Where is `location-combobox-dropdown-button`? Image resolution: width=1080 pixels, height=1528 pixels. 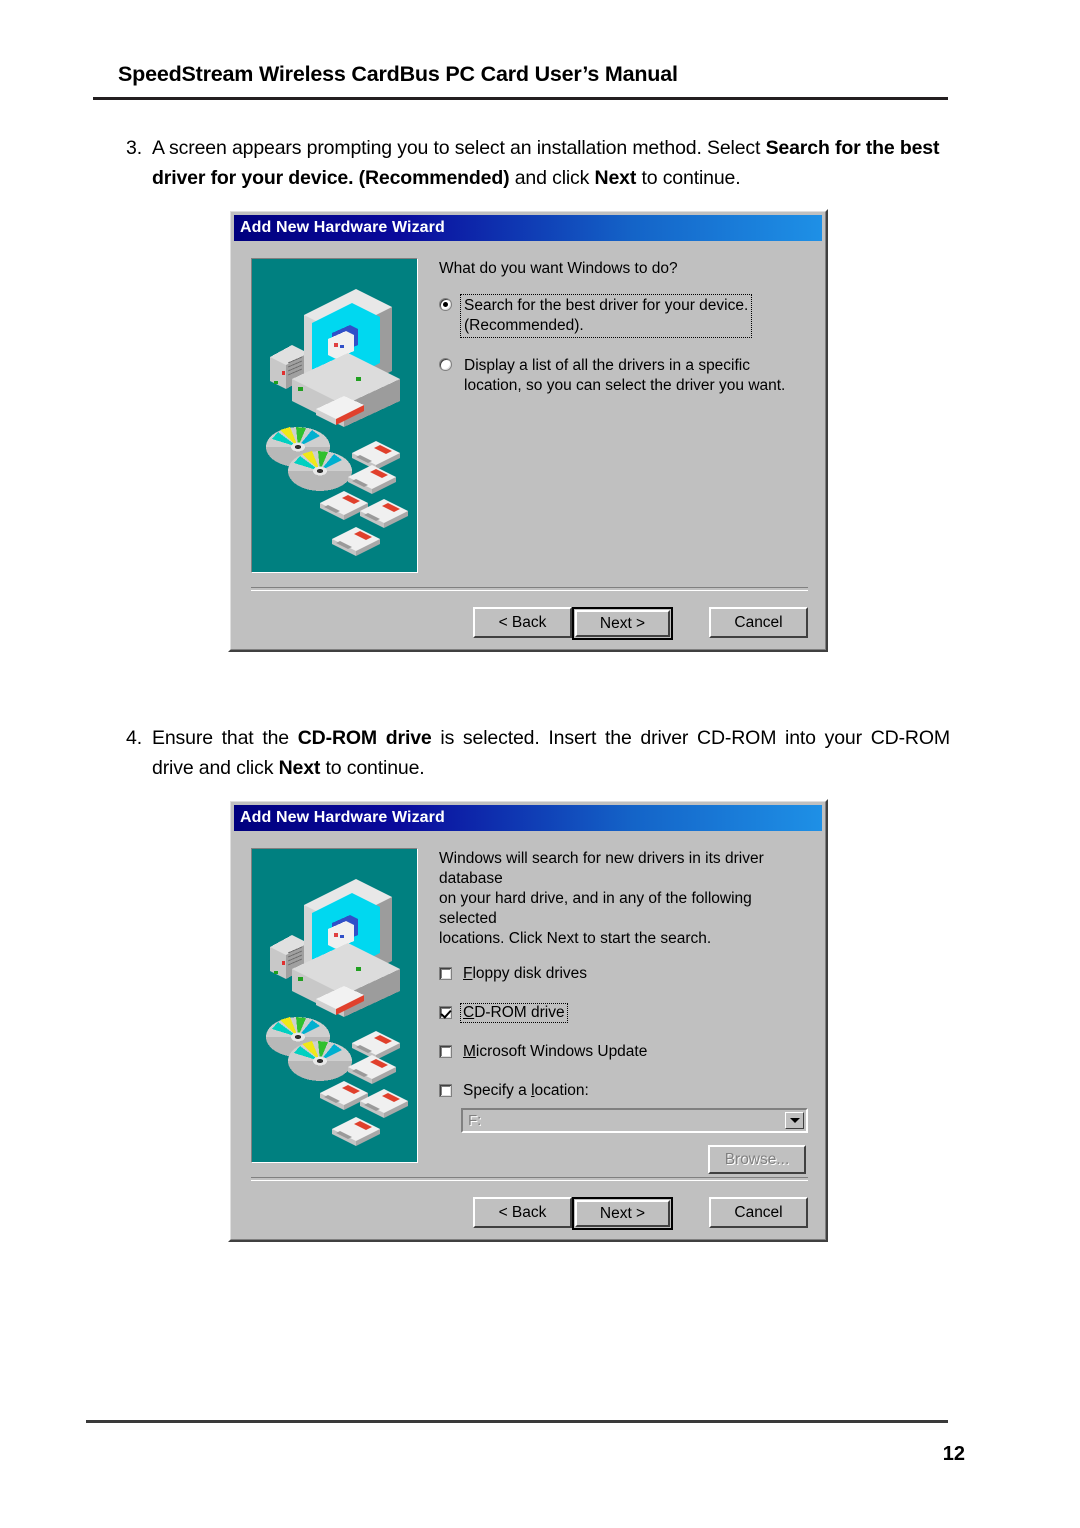
location-combobox-dropdown-button is located at coordinates (794, 1120).